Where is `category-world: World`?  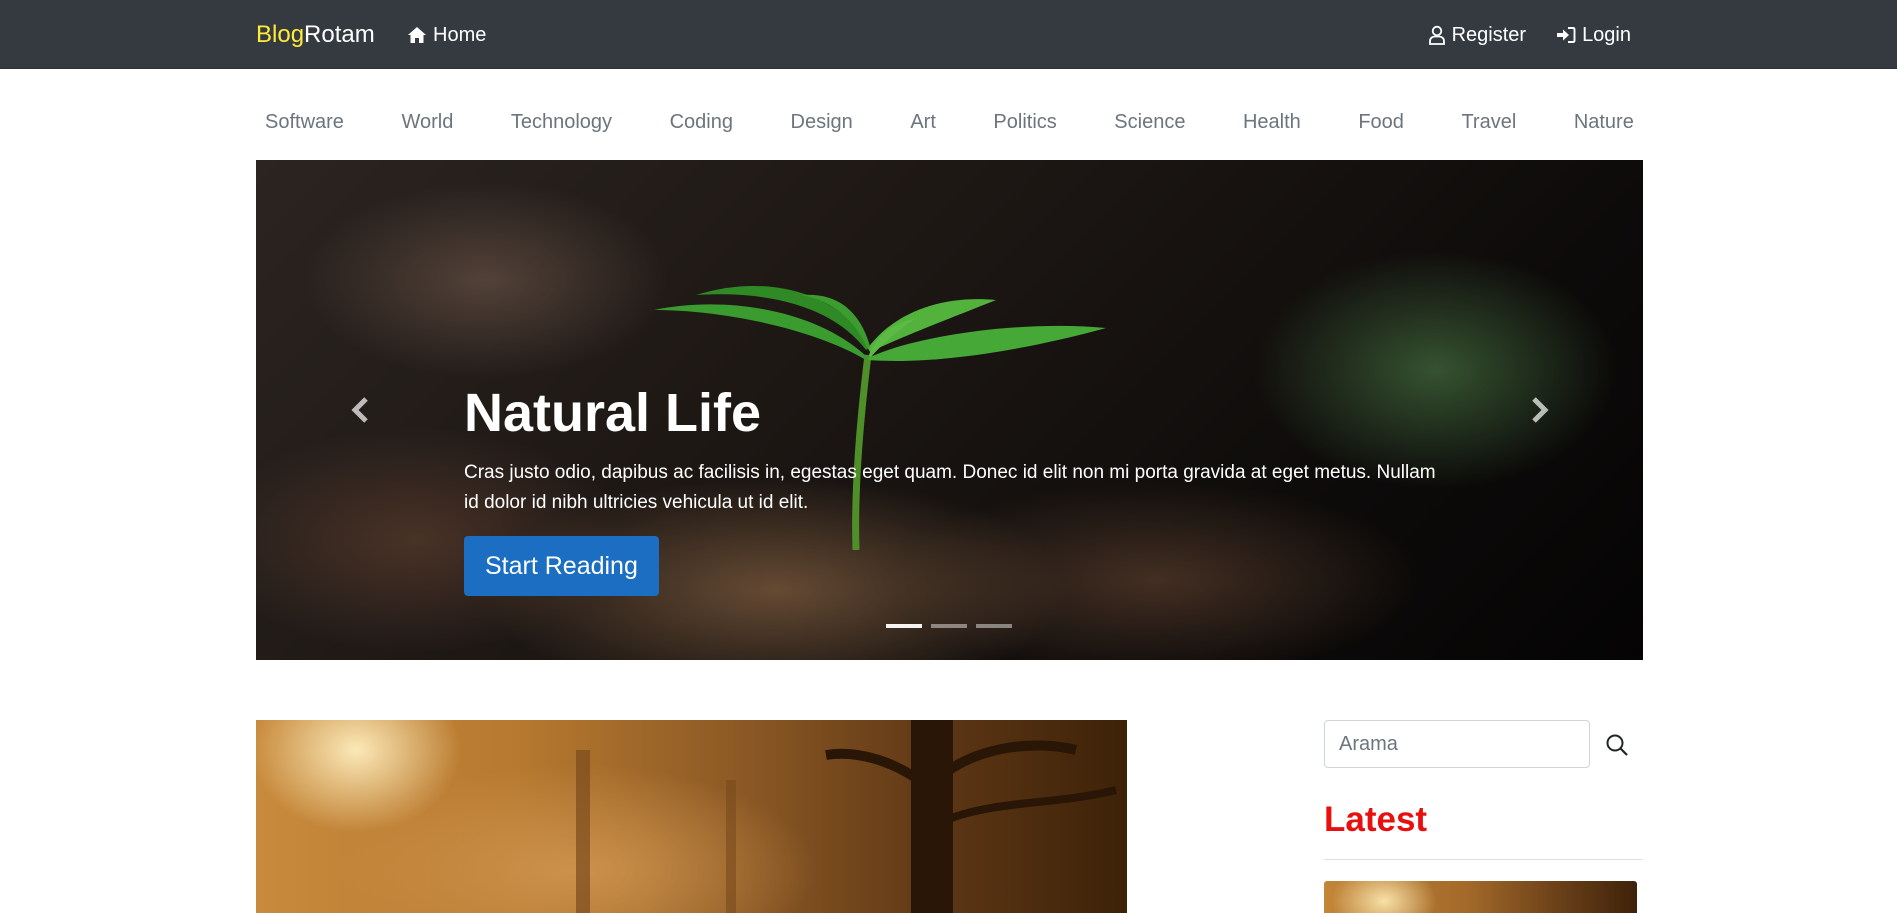
category-world: World is located at coordinates (427, 122).